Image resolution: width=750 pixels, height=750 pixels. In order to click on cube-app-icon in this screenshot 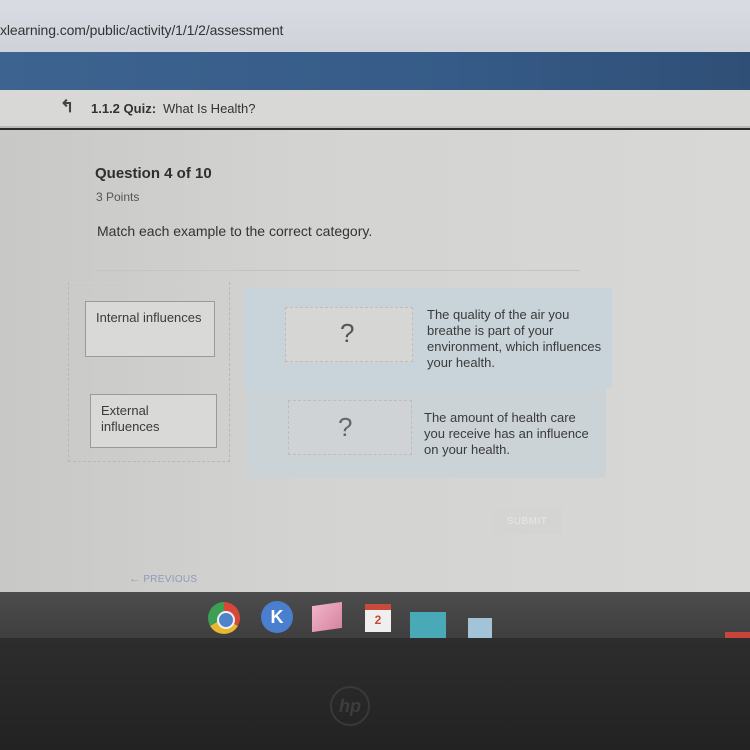, I will do `click(327, 617)`.